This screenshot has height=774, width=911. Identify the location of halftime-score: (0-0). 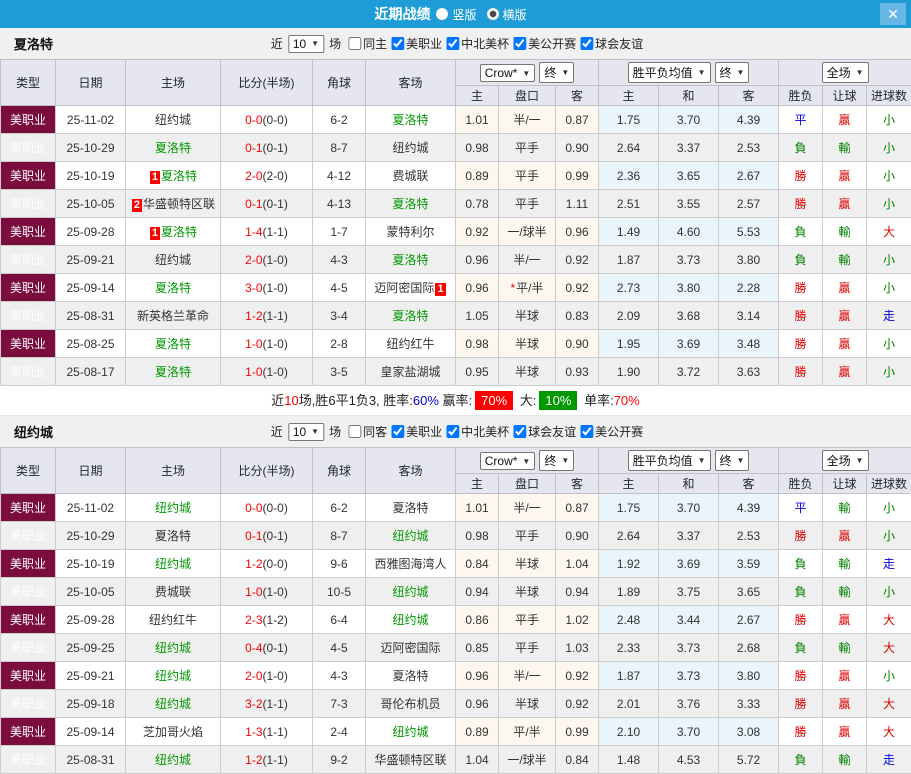
(275, 120).